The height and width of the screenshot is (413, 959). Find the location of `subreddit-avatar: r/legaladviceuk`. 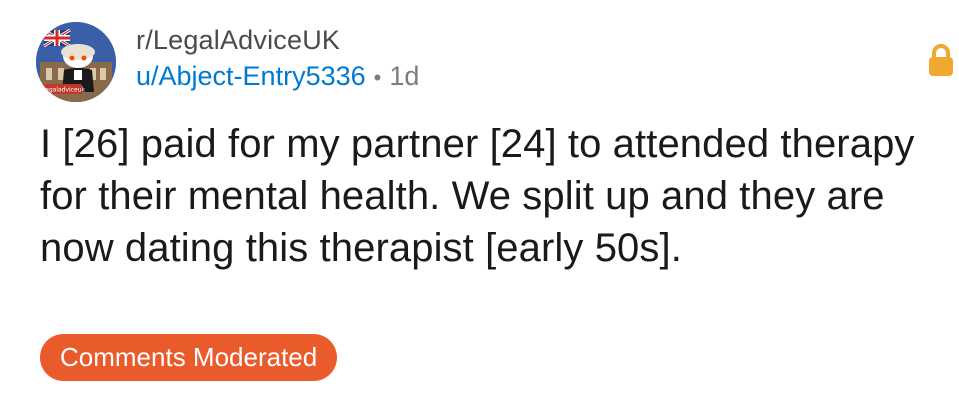

subreddit-avatar: r/legaladviceuk is located at coordinates (76, 62).